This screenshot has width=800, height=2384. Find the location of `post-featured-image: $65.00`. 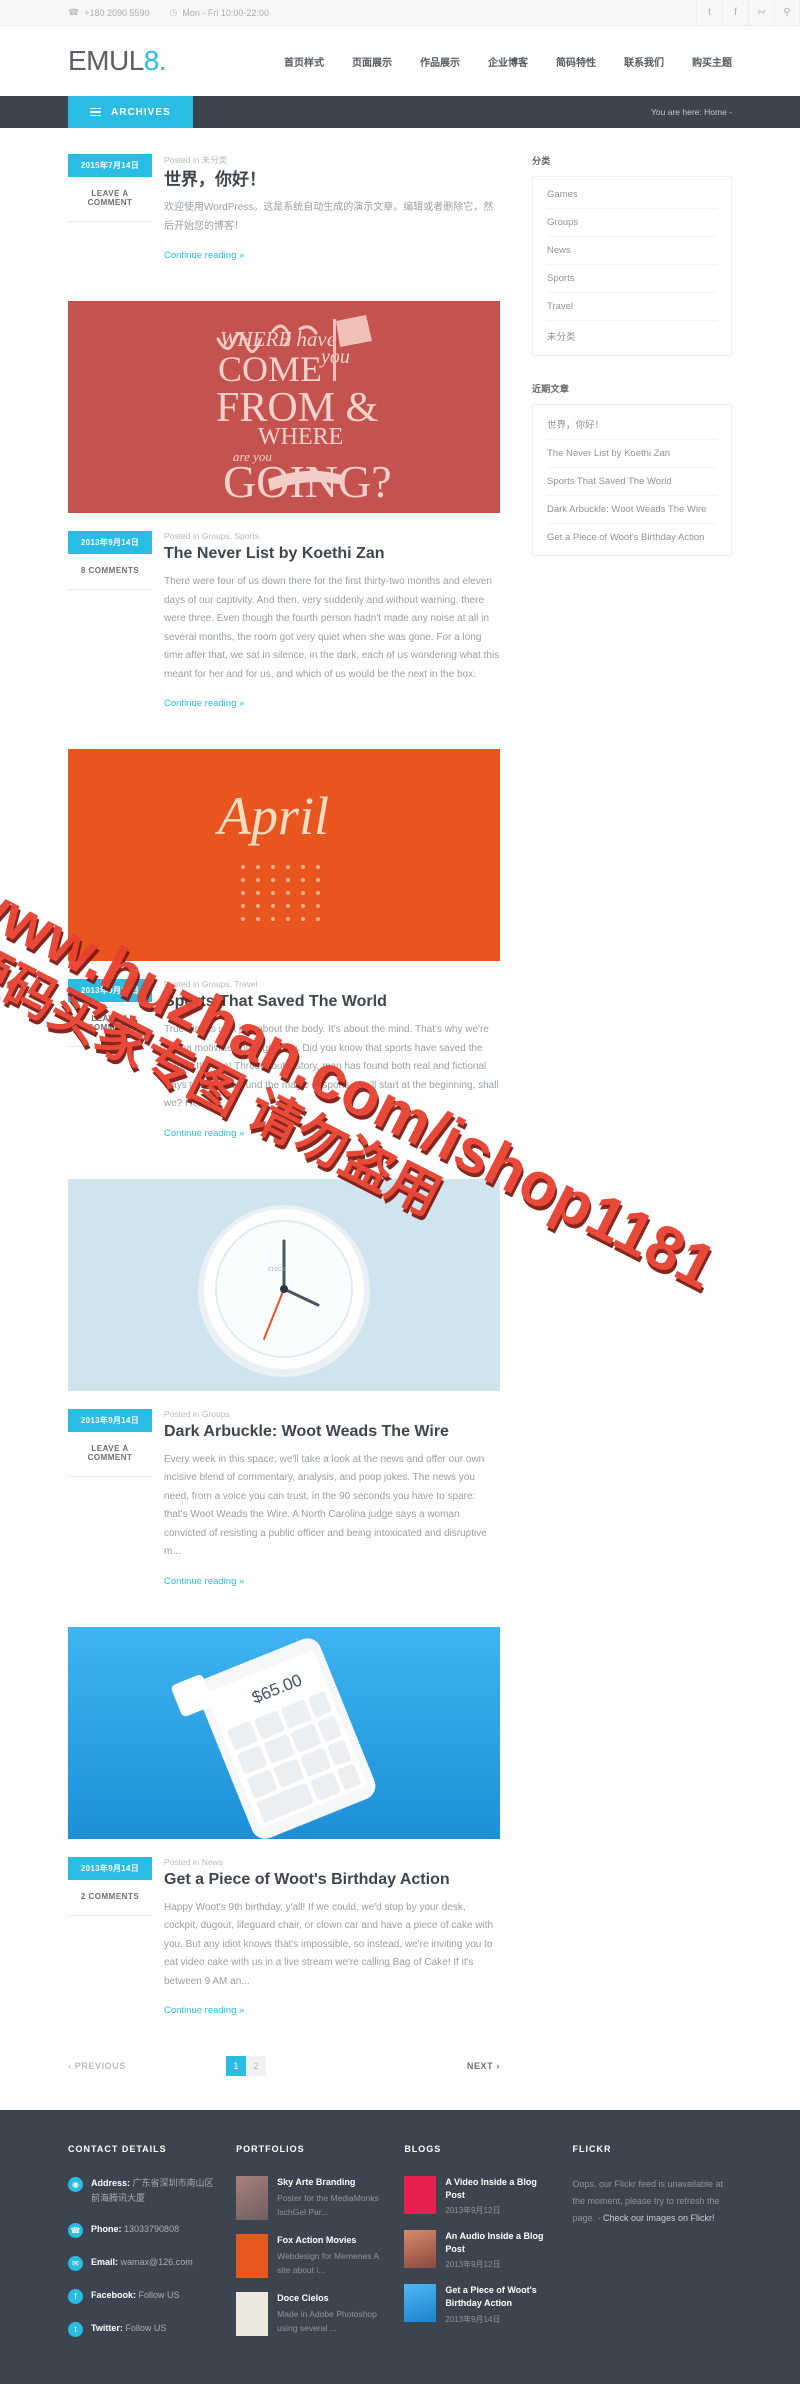

post-featured-image: $65.00 is located at coordinates (284, 1732).